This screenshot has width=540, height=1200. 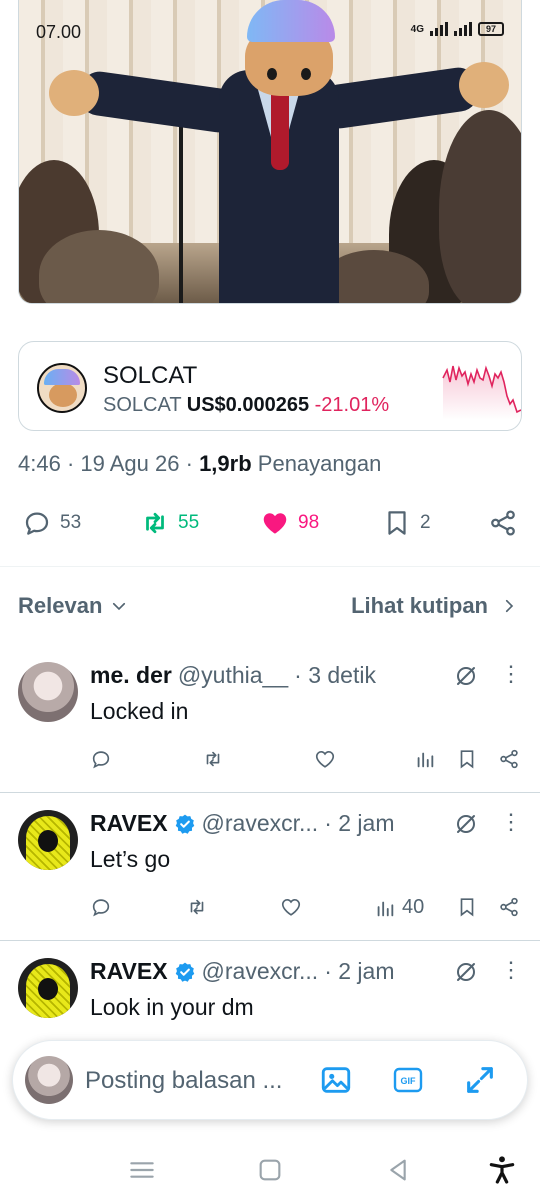 I want to click on view-quotes-link: Lihat kutipan, so click(x=434, y=606).